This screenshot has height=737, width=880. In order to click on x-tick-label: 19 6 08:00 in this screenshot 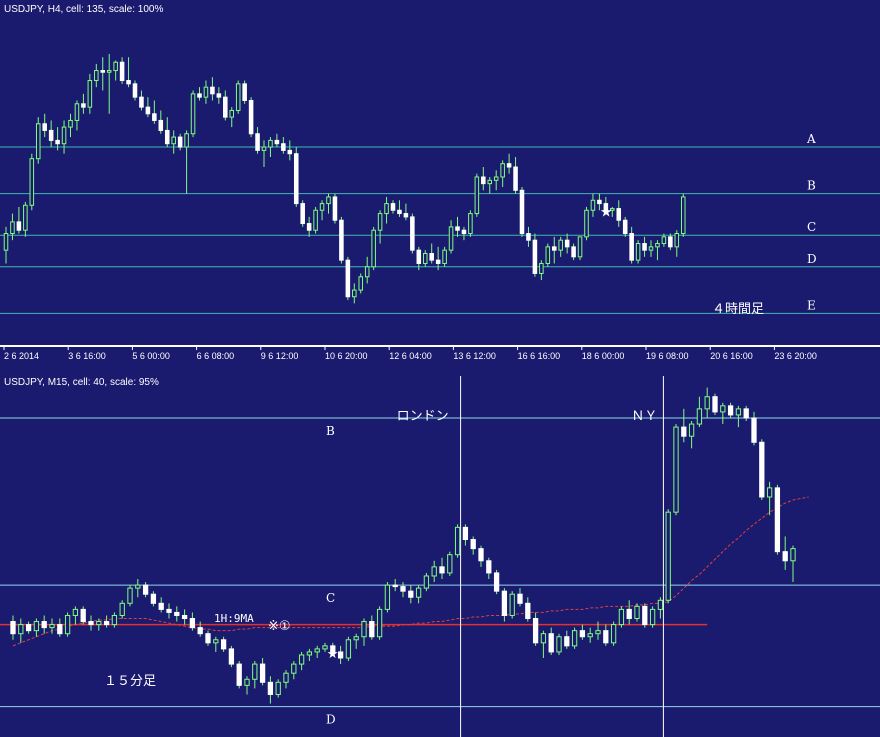, I will do `click(667, 356)`.